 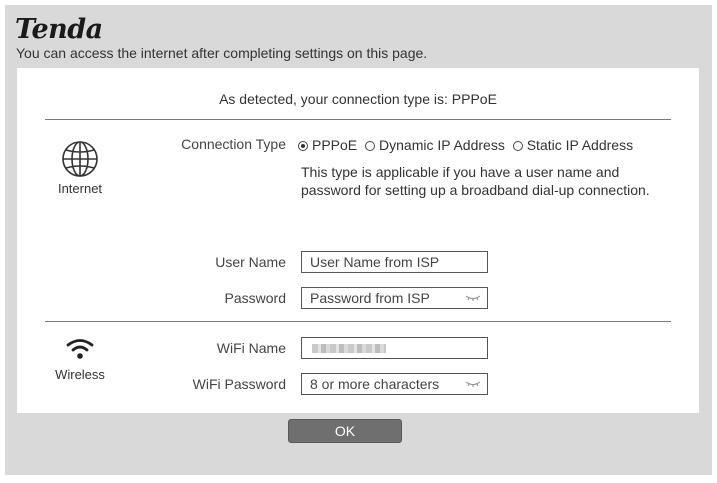 I want to click on wifi-name-label: WiFi Name, so click(x=251, y=348).